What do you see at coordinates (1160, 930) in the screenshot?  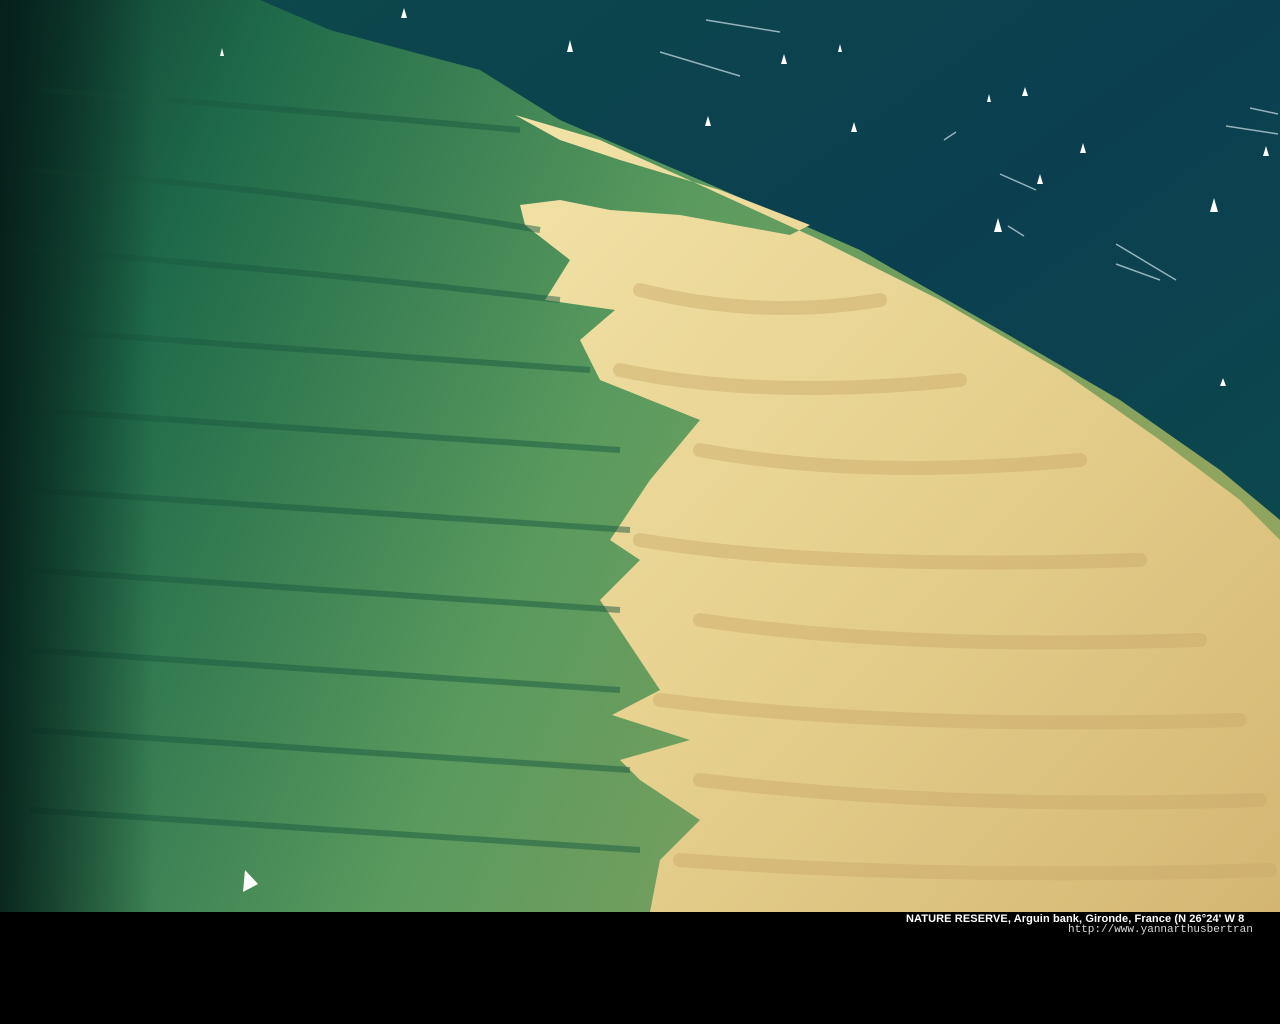 I see `photographer-url: http://www.yannarthusbertran` at bounding box center [1160, 930].